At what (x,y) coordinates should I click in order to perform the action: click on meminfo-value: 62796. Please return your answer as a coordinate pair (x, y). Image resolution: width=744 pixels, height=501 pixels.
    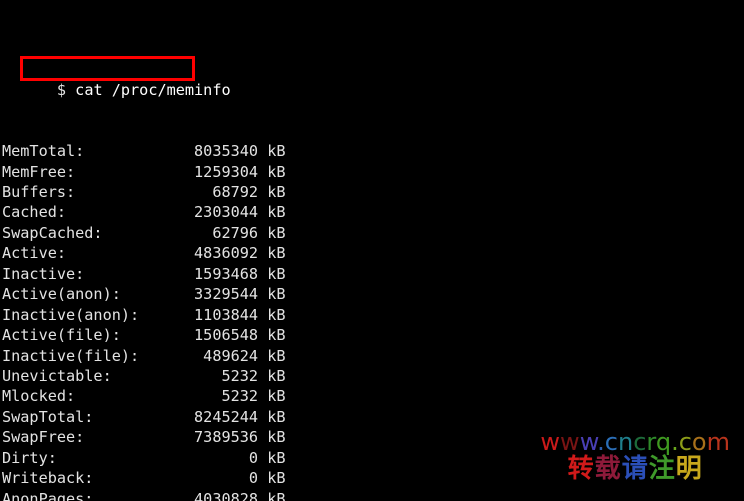
    Looking at the image, I should click on (203, 232).